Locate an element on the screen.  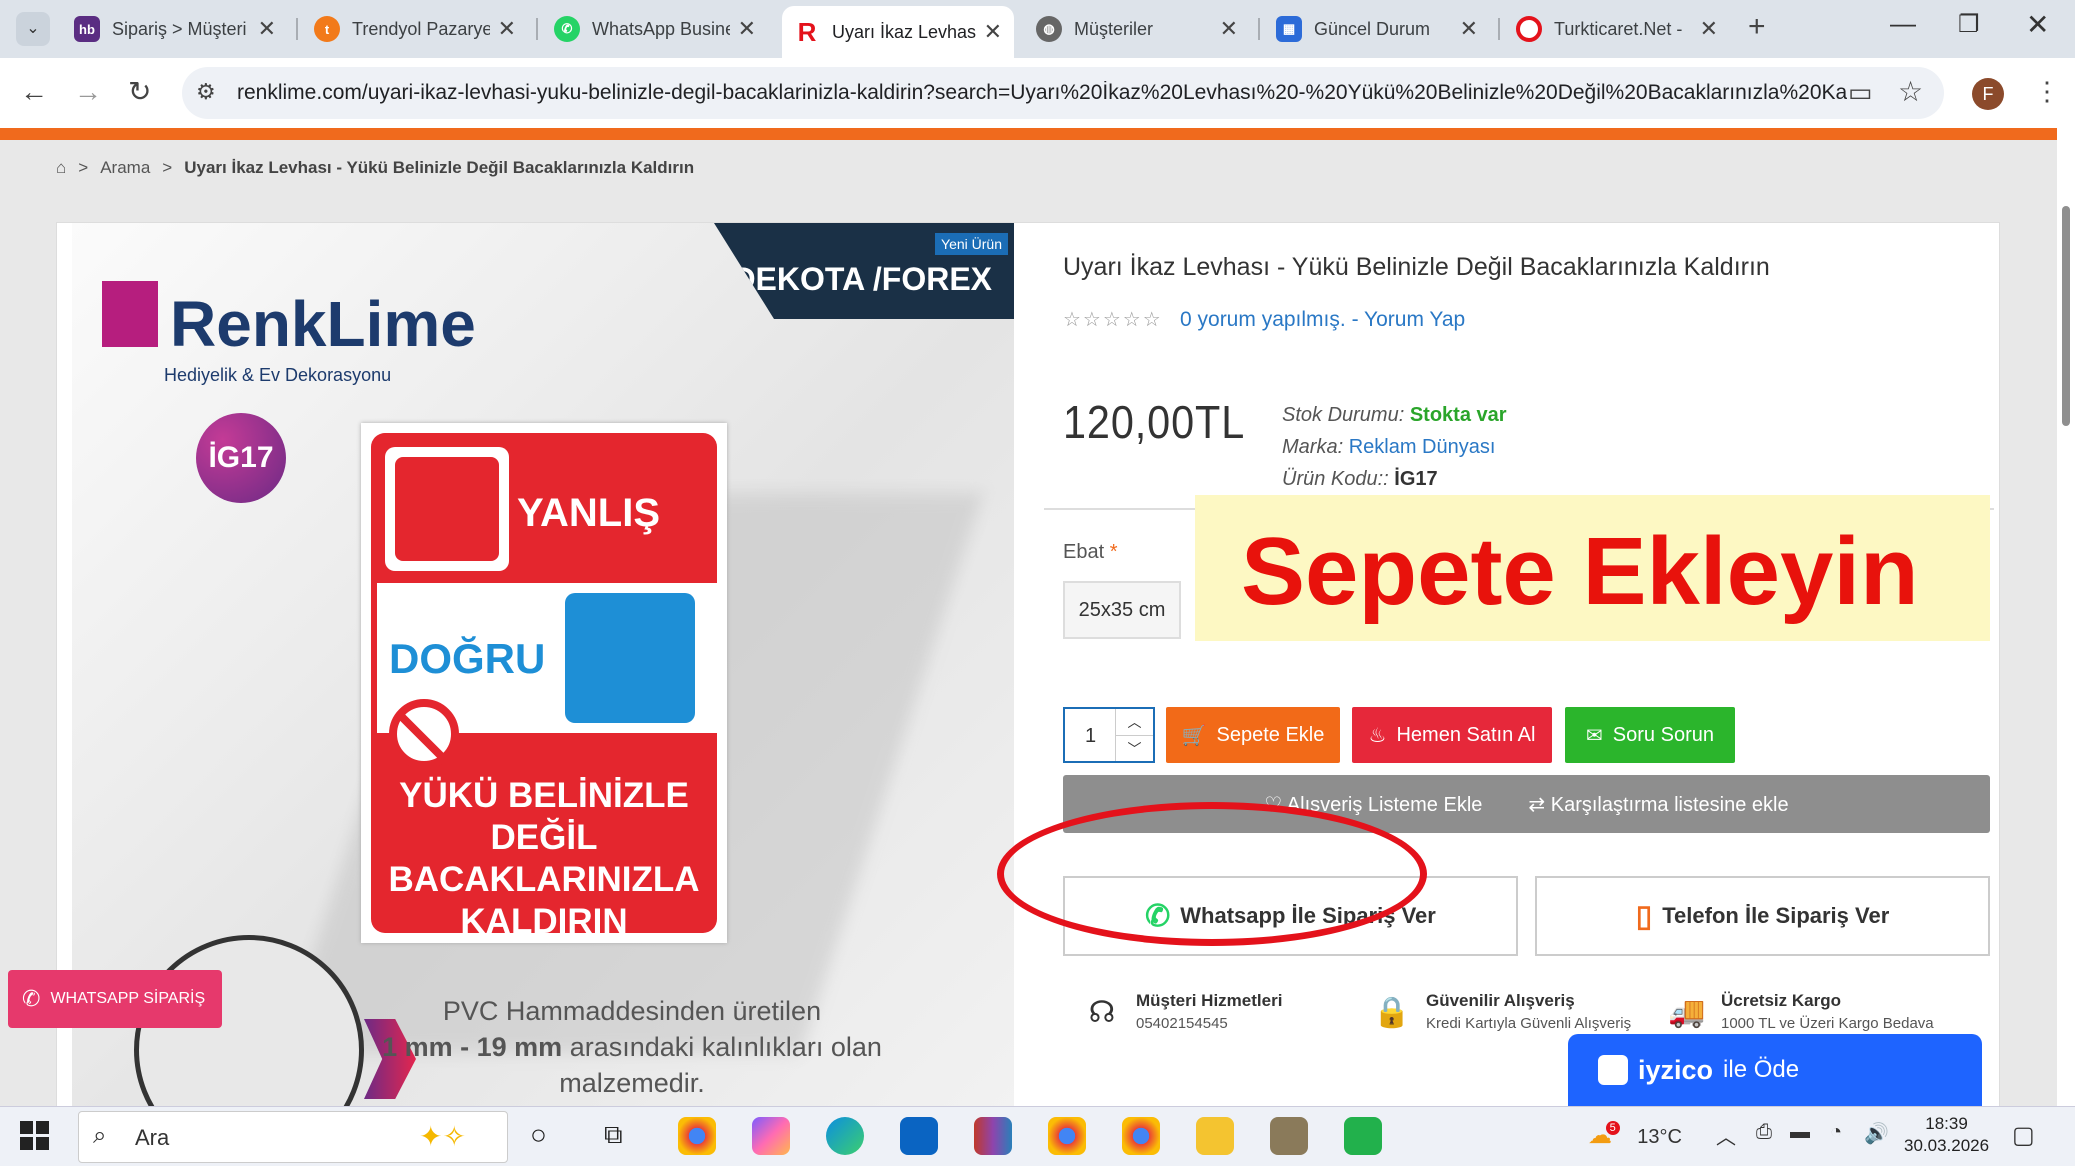
meet-icon: ⎙ is located at coordinates (1764, 1132).